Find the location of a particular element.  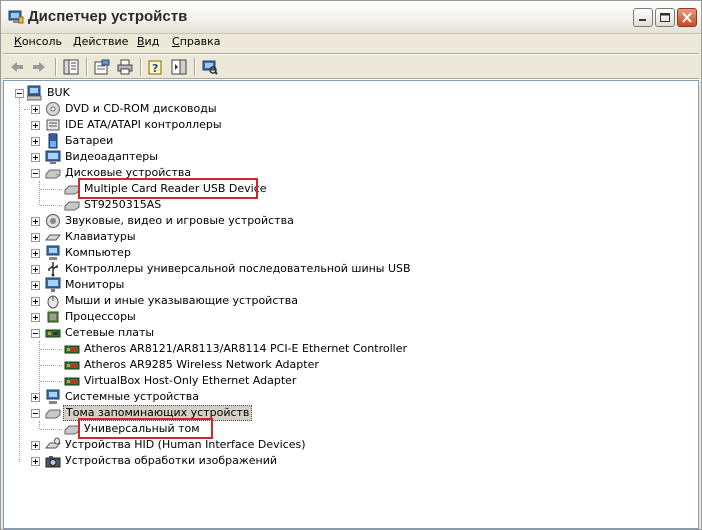

menu-console-rest: онсоль is located at coordinates (42, 41).